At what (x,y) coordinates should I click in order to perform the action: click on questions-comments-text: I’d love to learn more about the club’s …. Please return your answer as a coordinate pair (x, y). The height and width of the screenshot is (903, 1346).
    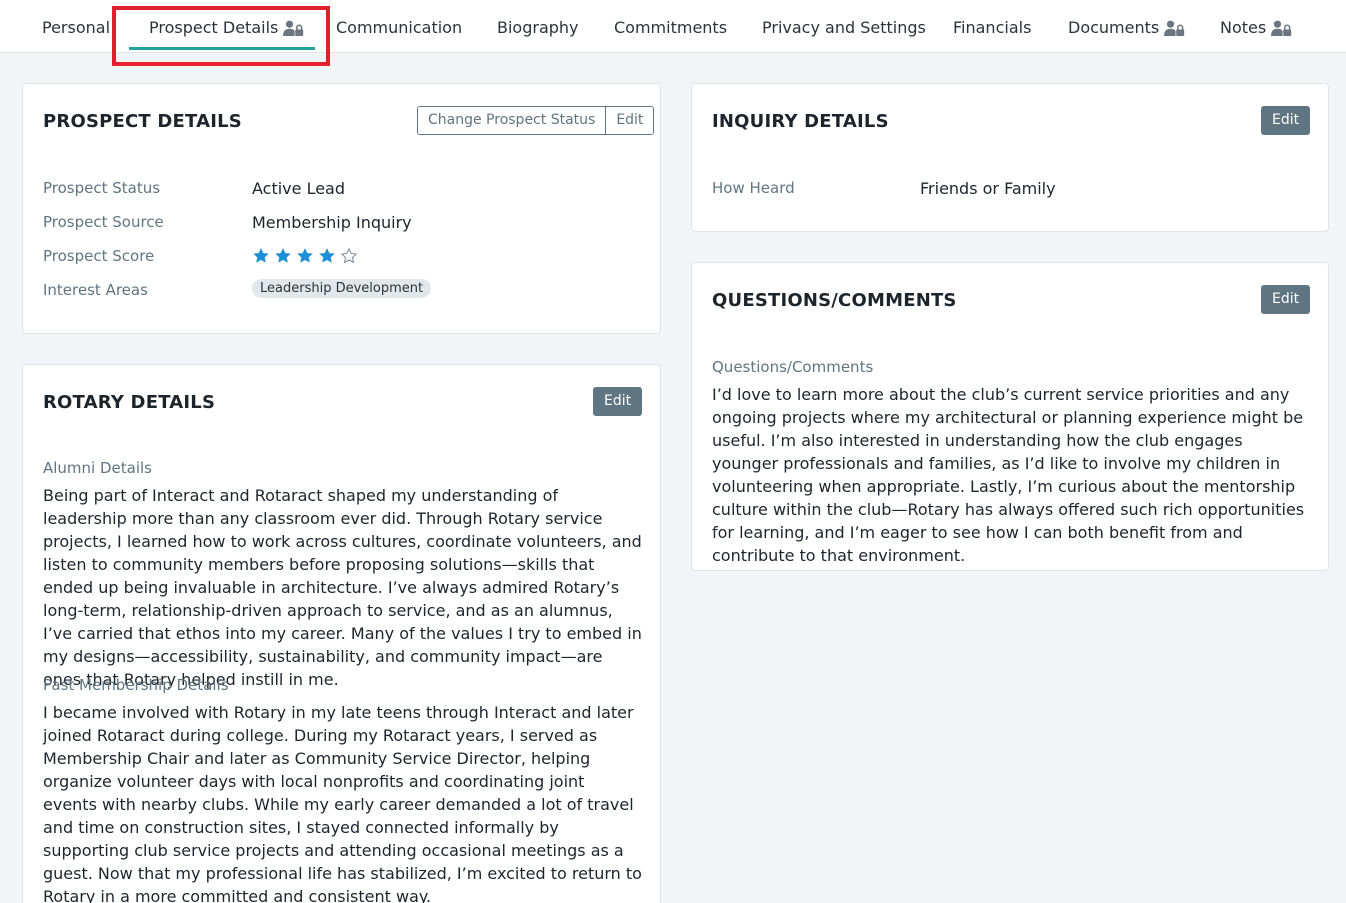
    Looking at the image, I should click on (1008, 475).